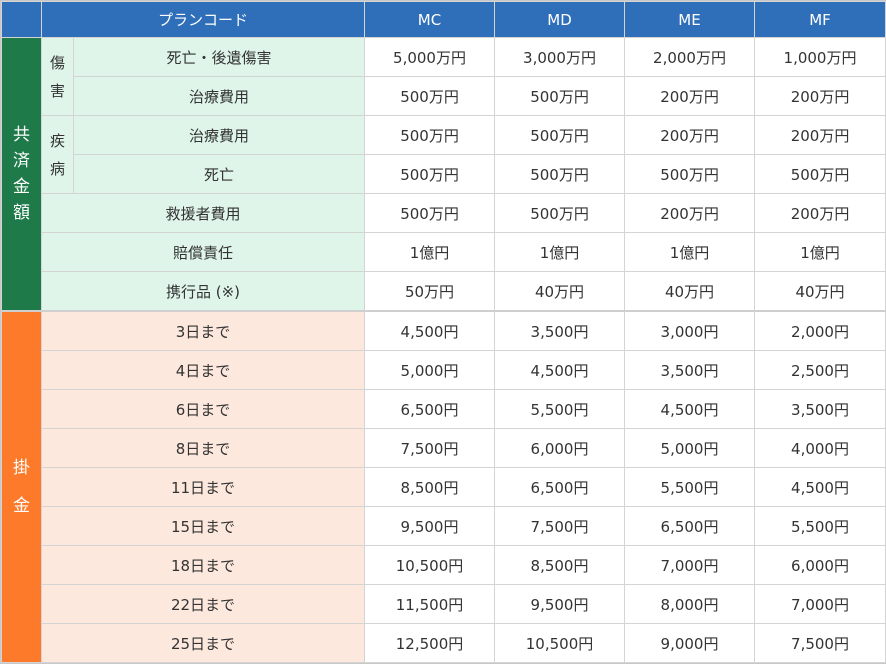 The width and height of the screenshot is (886, 664). Describe the element at coordinates (203, 487) in the screenshot. I see `premium-duration-label: 11日まで` at that location.